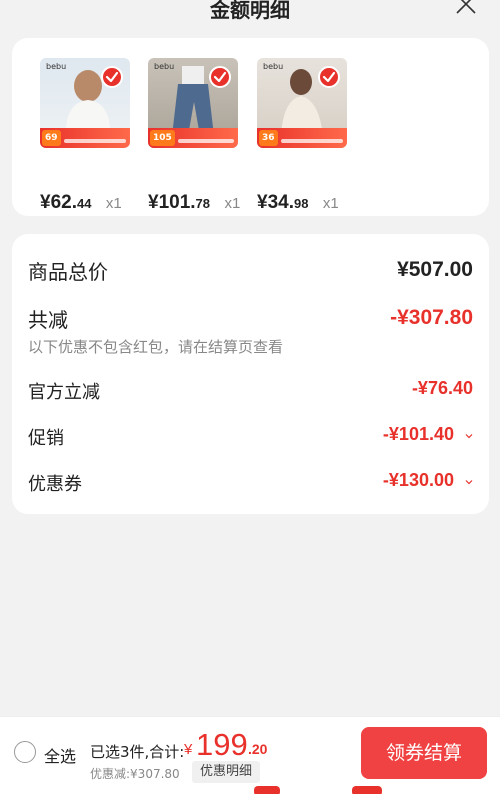 This screenshot has width=500, height=794. What do you see at coordinates (58, 202) in the screenshot?
I see `price-major: ¥62.` at bounding box center [58, 202].